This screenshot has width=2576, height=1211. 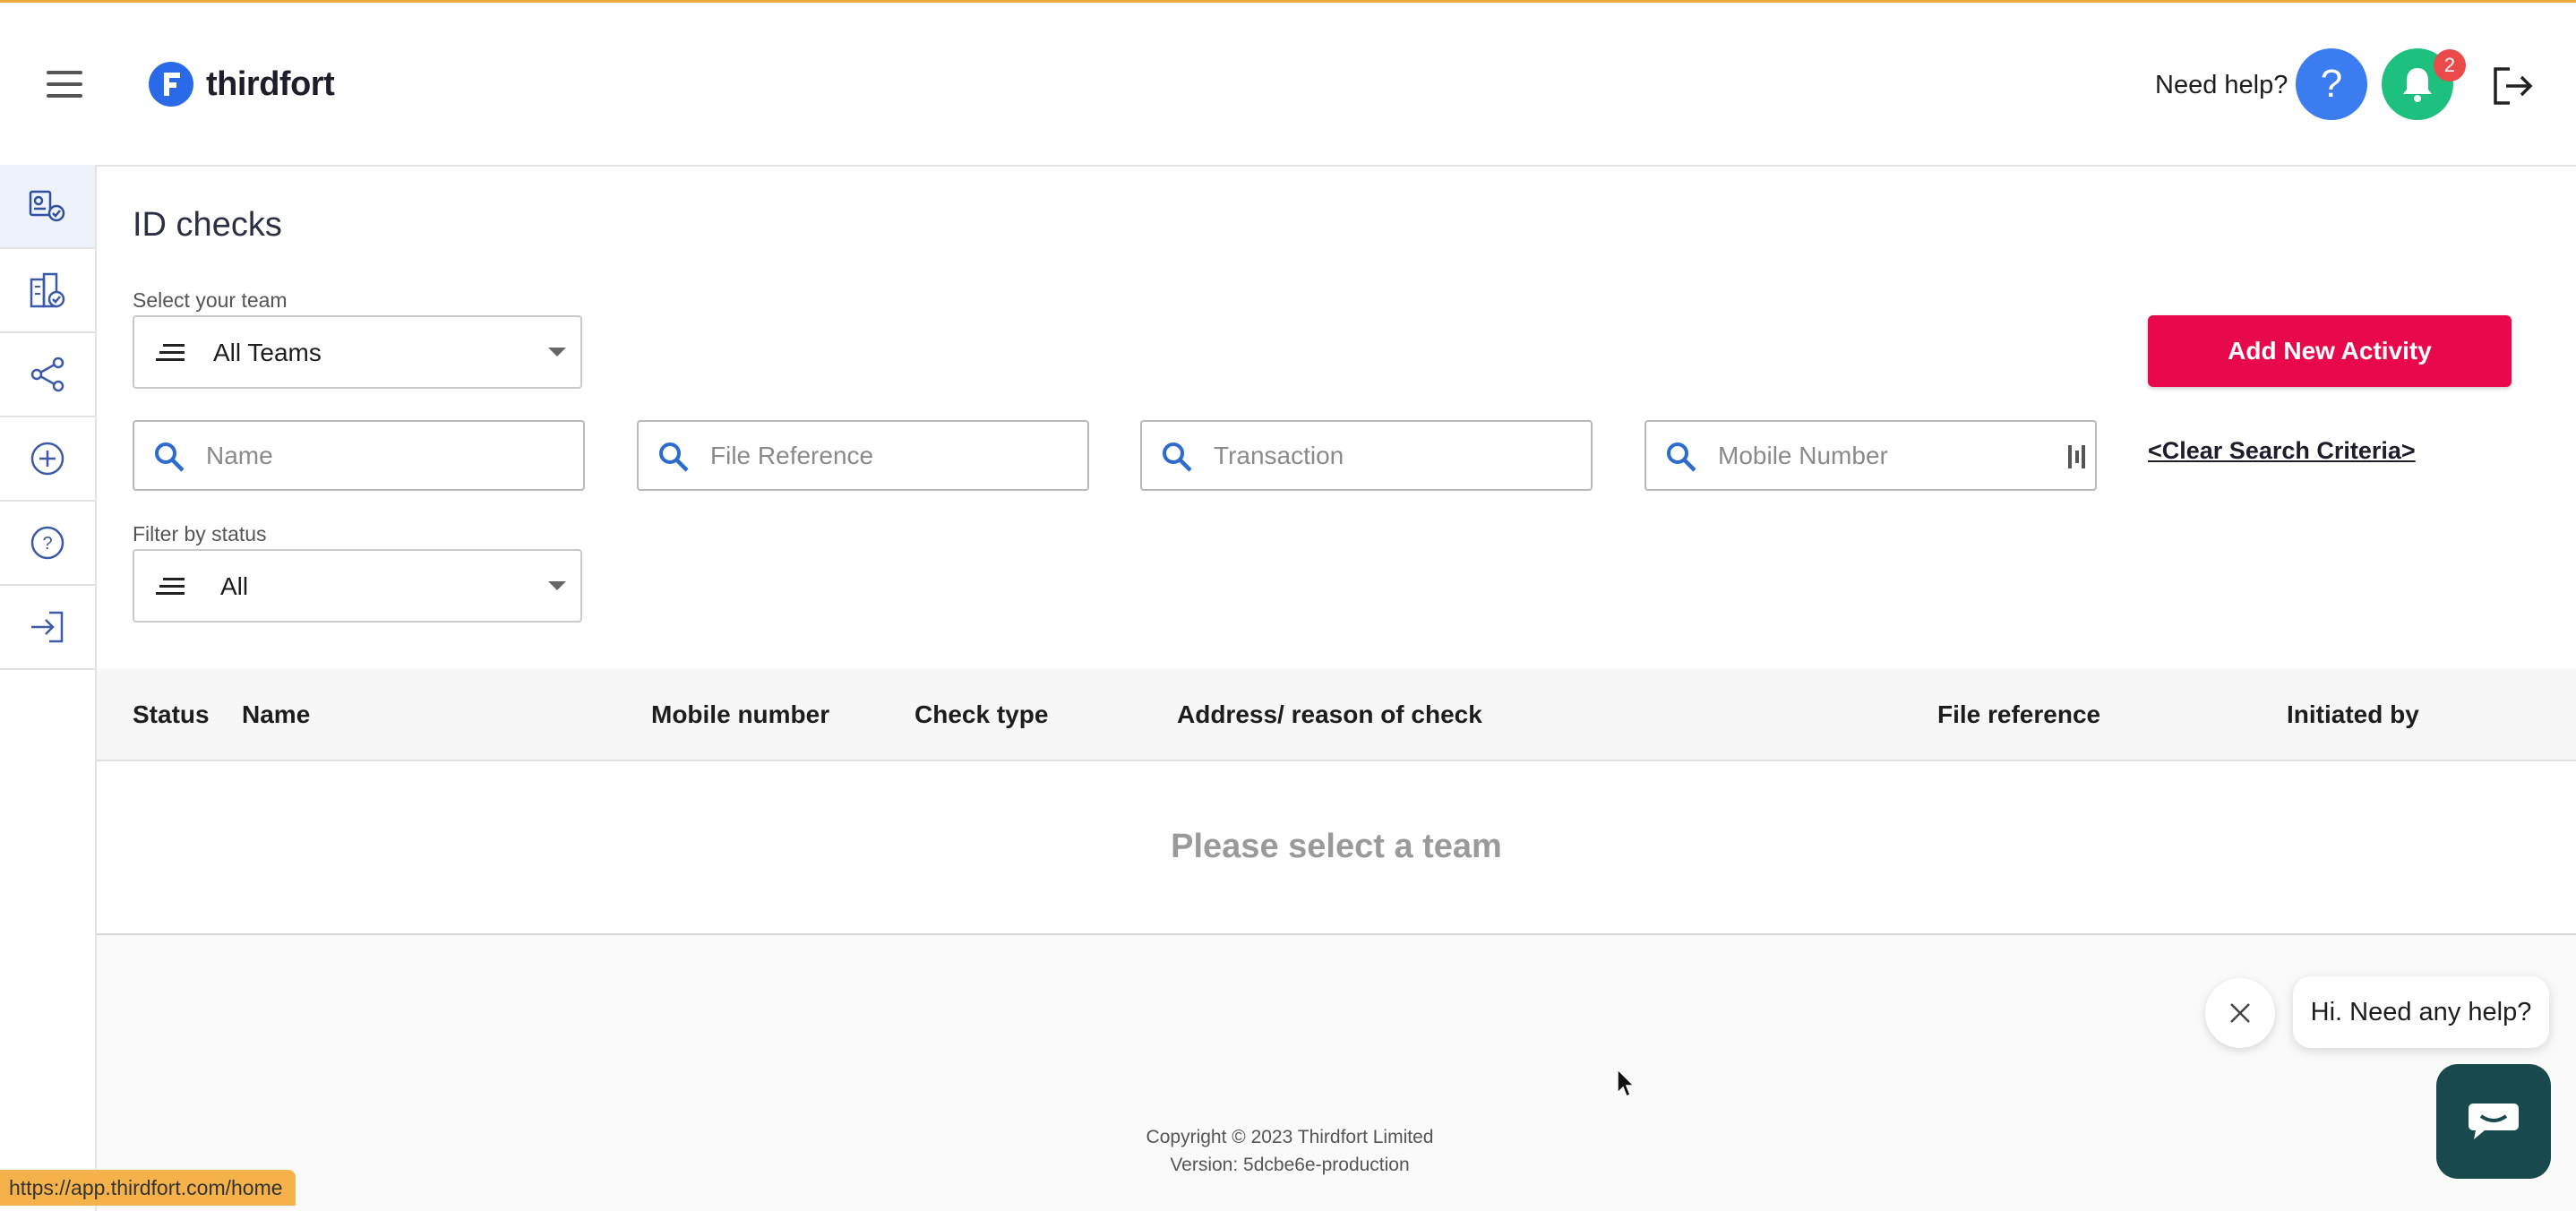 What do you see at coordinates (2330, 351) in the screenshot?
I see `add-new-activity-button: Add New Activity` at bounding box center [2330, 351].